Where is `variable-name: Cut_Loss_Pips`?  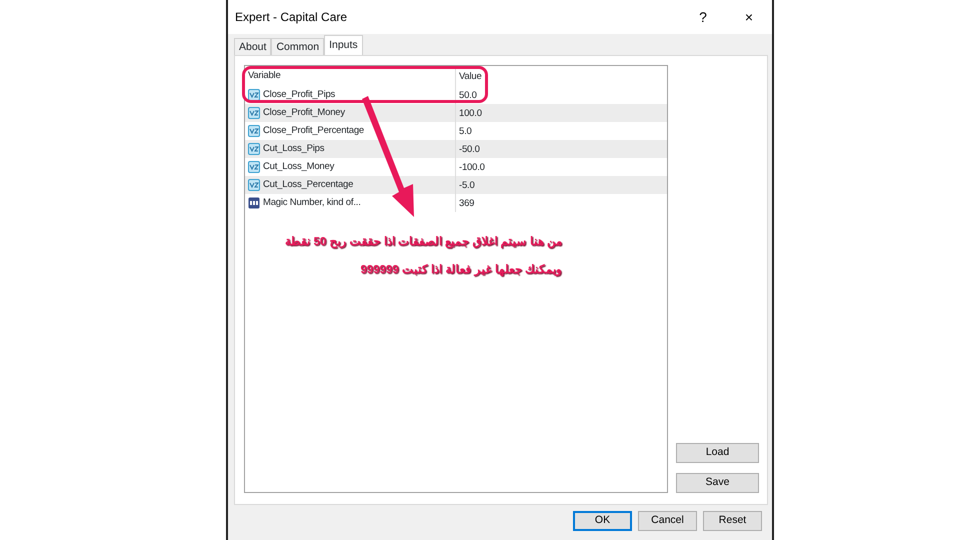 variable-name: Cut_Loss_Pips is located at coordinates (293, 149).